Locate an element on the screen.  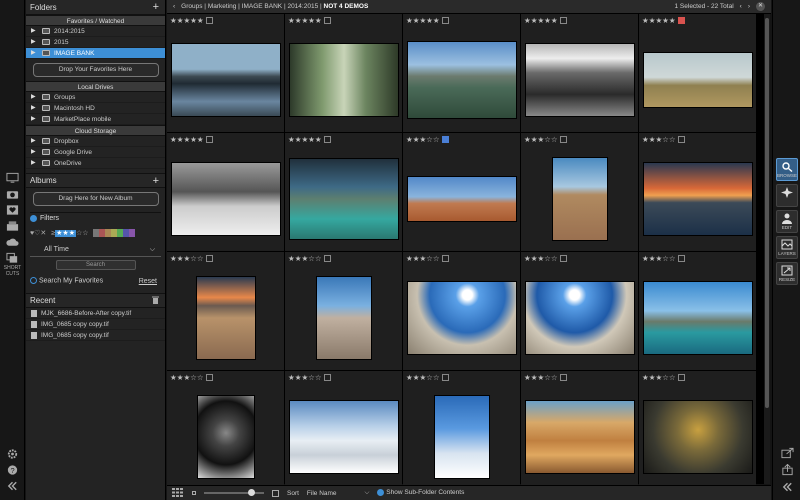
monitor-icon is located at coordinates (12, 178).